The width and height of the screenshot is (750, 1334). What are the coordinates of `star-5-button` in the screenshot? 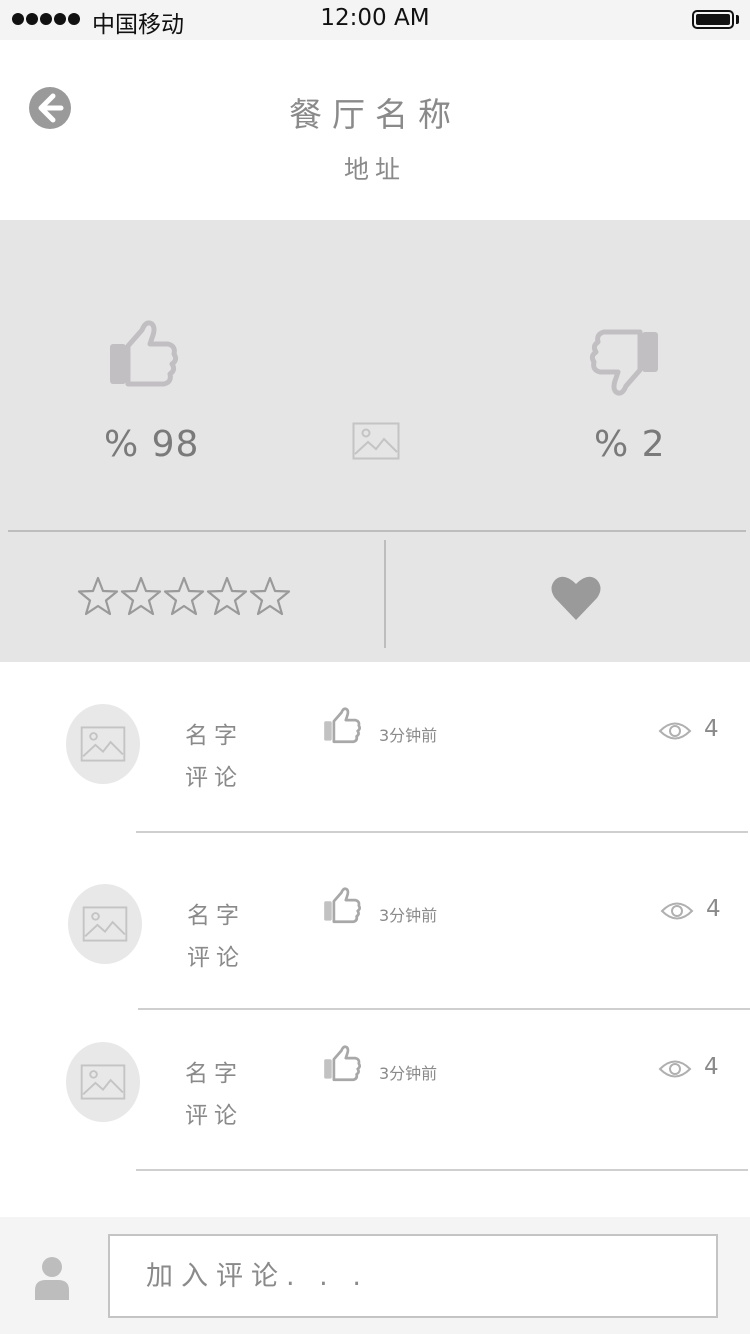 It's located at (270, 596).